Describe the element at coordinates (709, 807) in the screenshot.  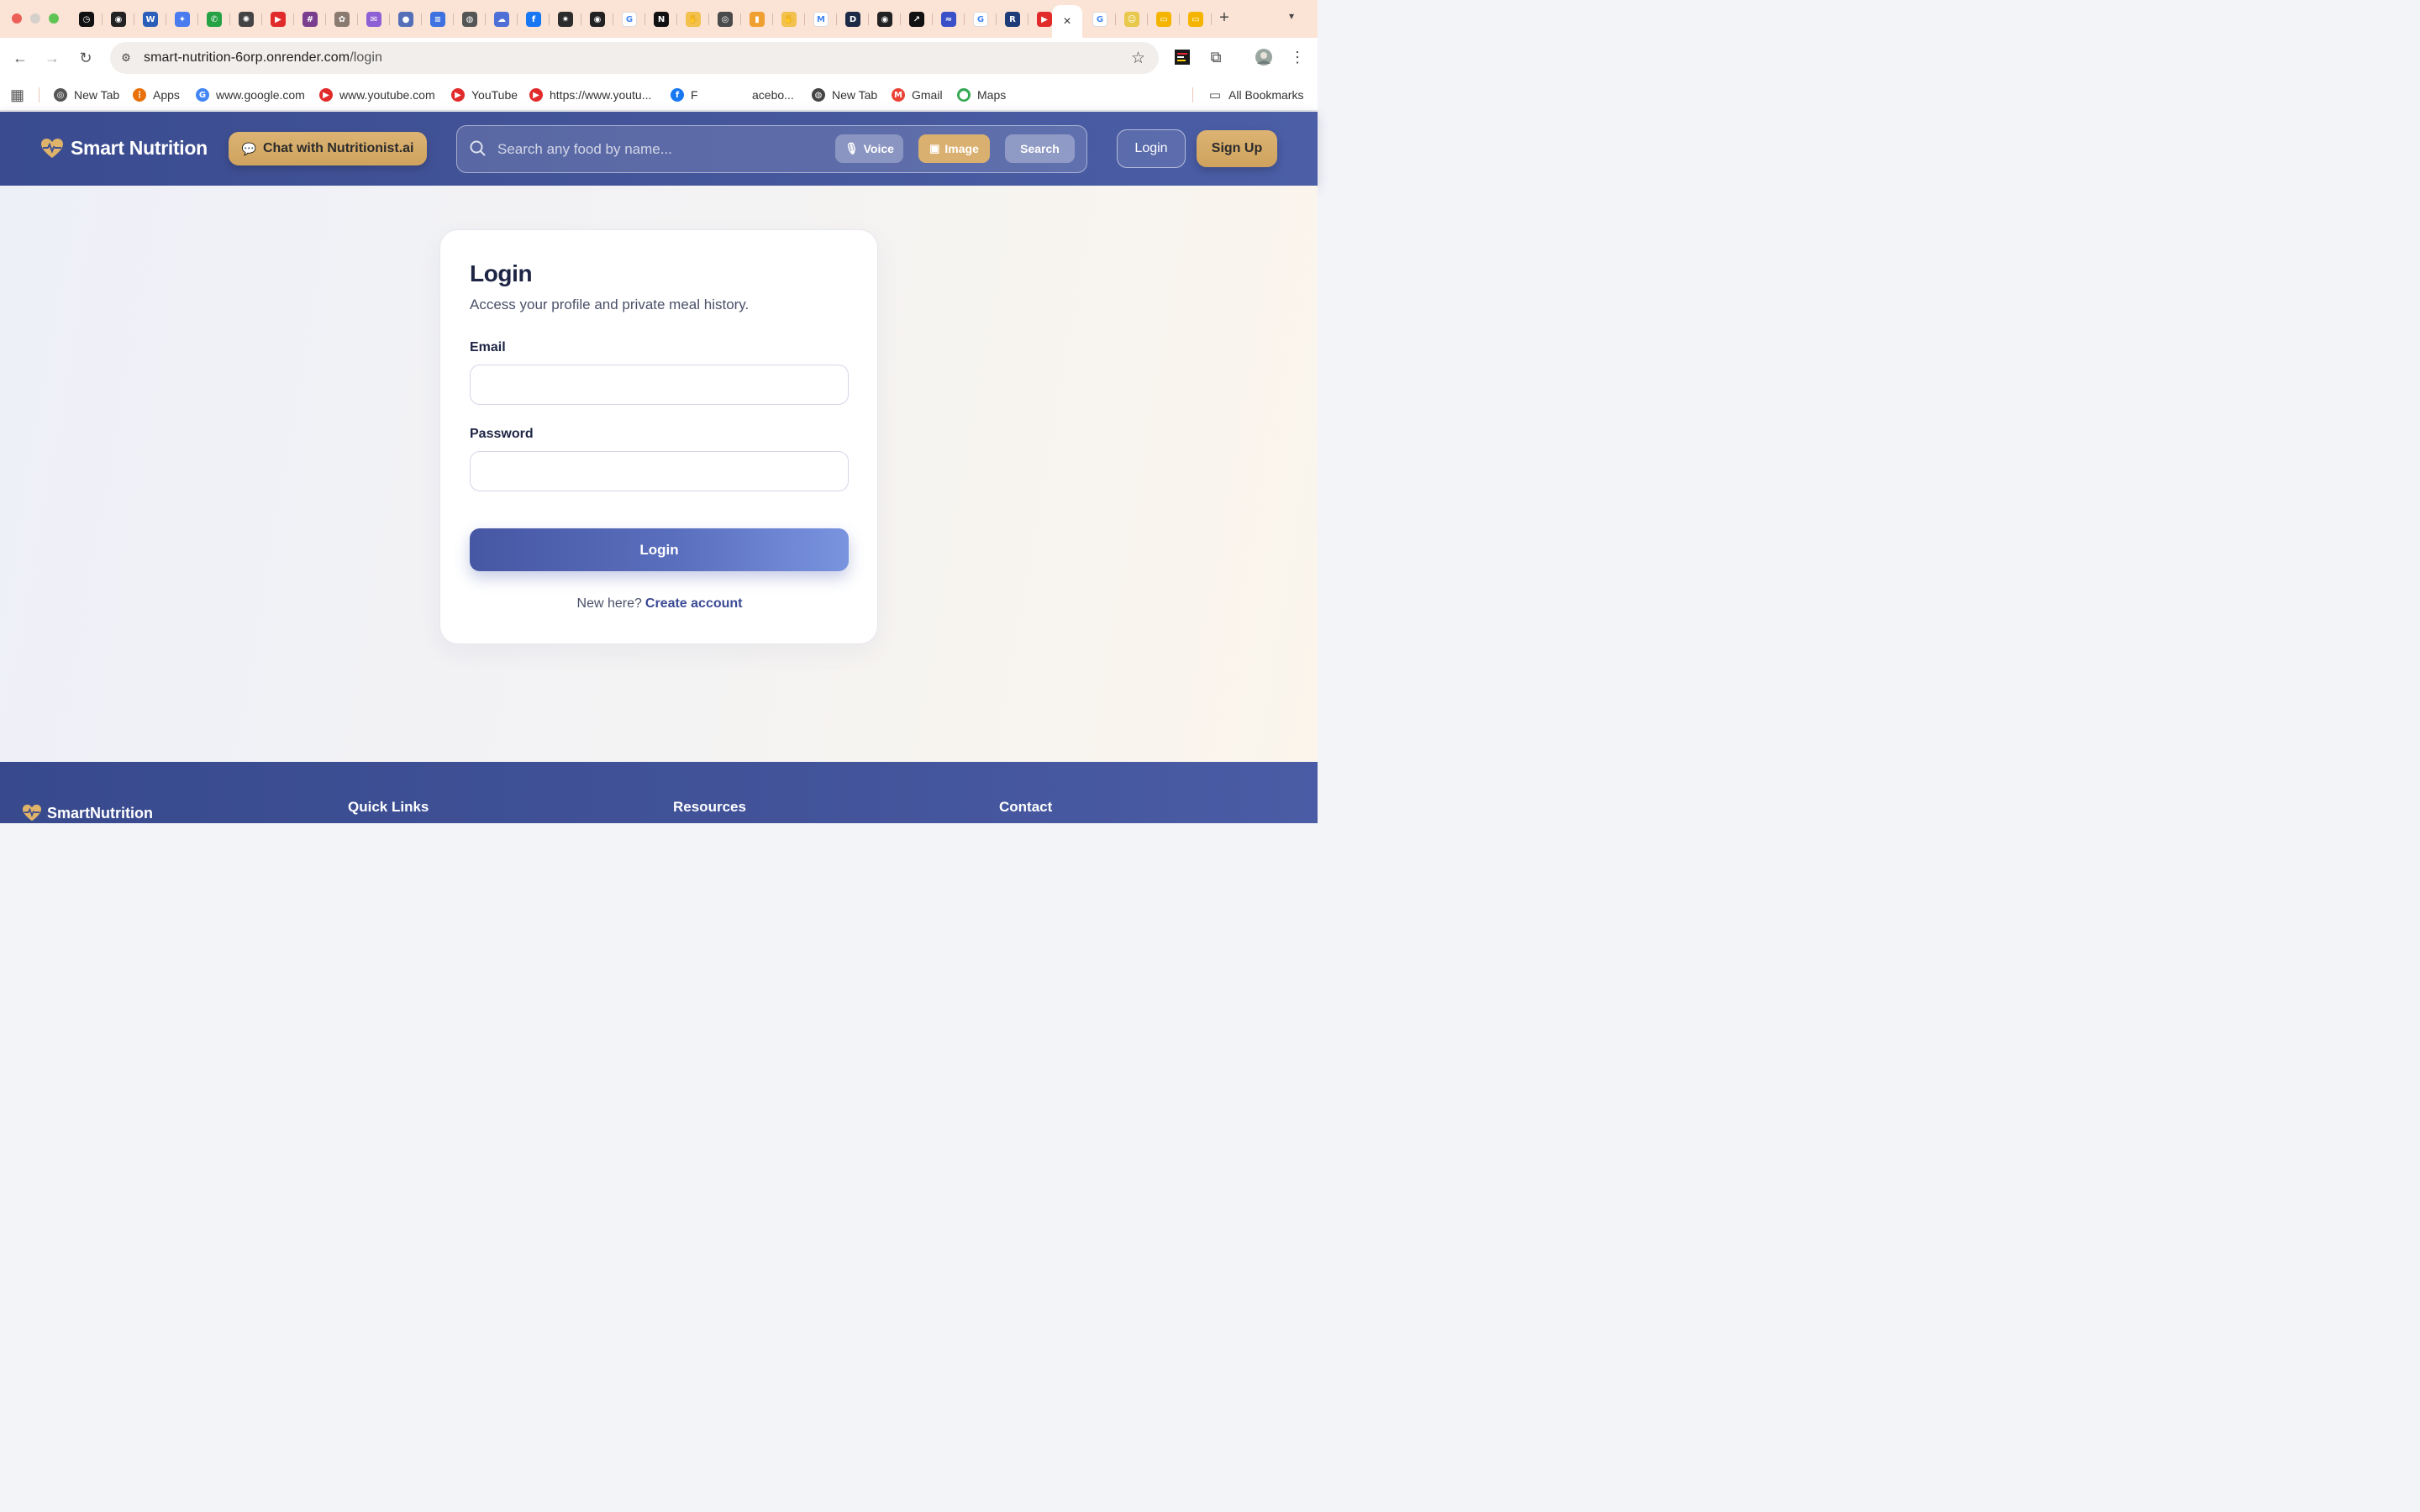
I see `footer-resources-heading: Resources` at that location.